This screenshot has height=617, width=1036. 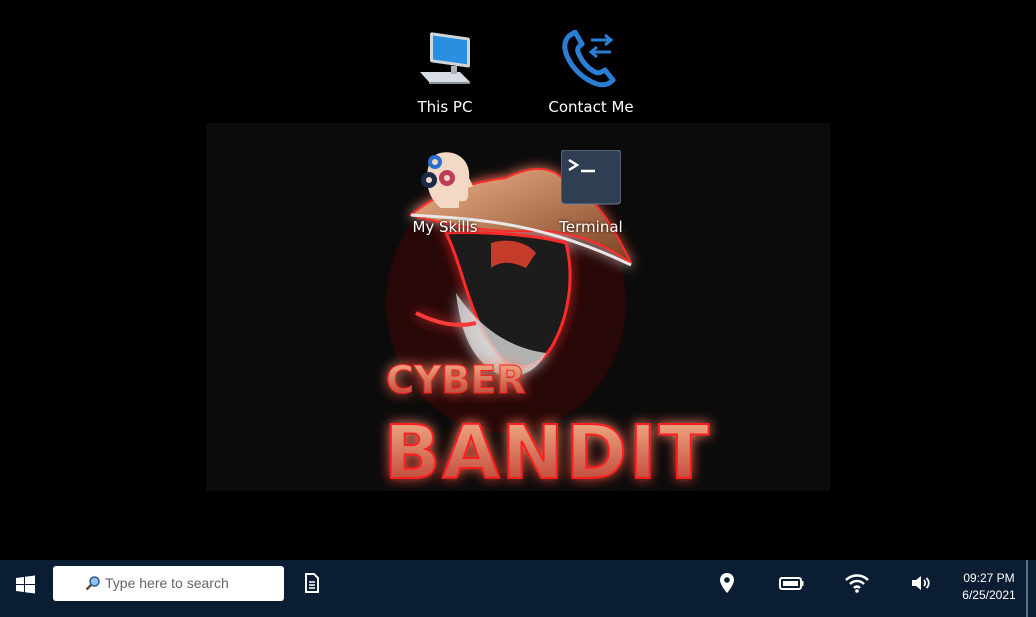 I want to click on skills-head-icon, so click(x=445, y=182).